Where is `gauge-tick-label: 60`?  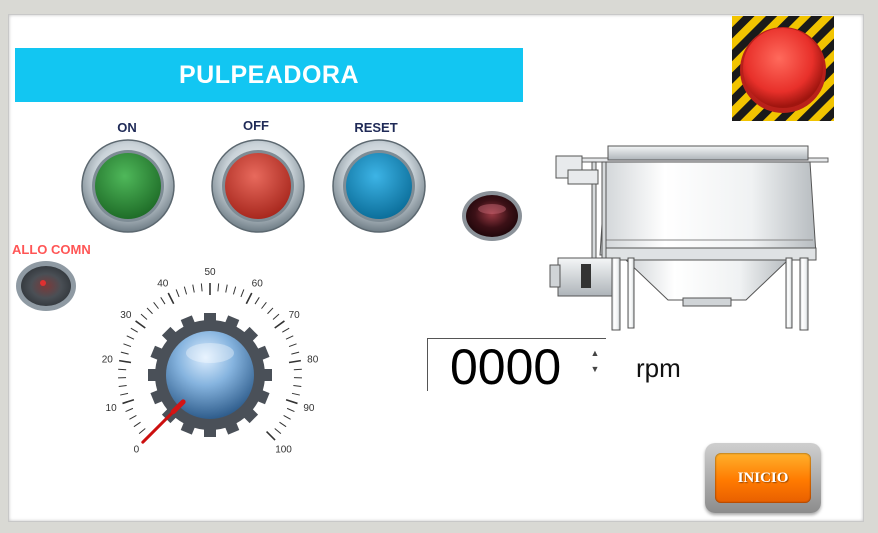 gauge-tick-label: 60 is located at coordinates (258, 283).